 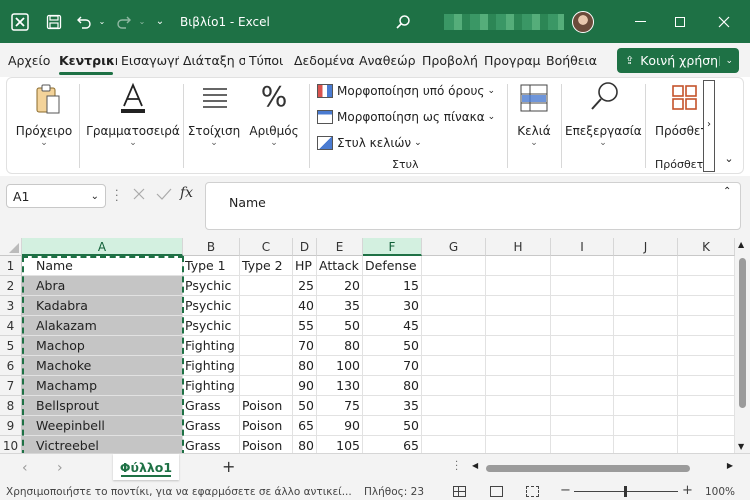 What do you see at coordinates (267, 60) in the screenshot?
I see `tab-formulas: Τύποι` at bounding box center [267, 60].